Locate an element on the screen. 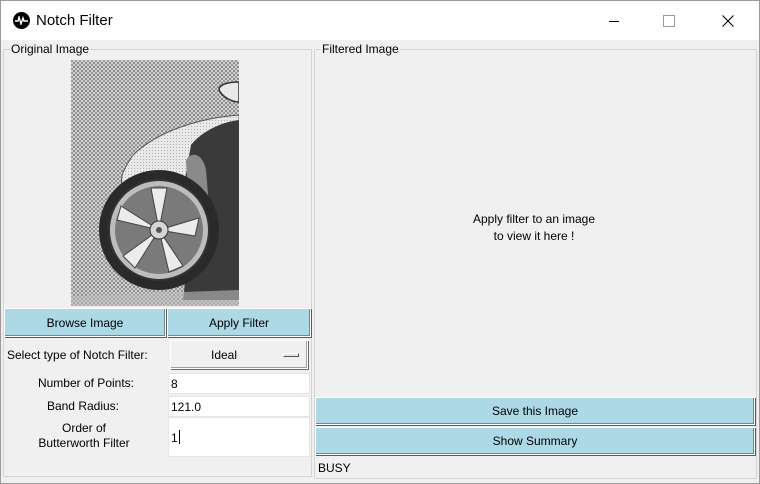 The image size is (760, 484). minimize-button is located at coordinates (614, 21).